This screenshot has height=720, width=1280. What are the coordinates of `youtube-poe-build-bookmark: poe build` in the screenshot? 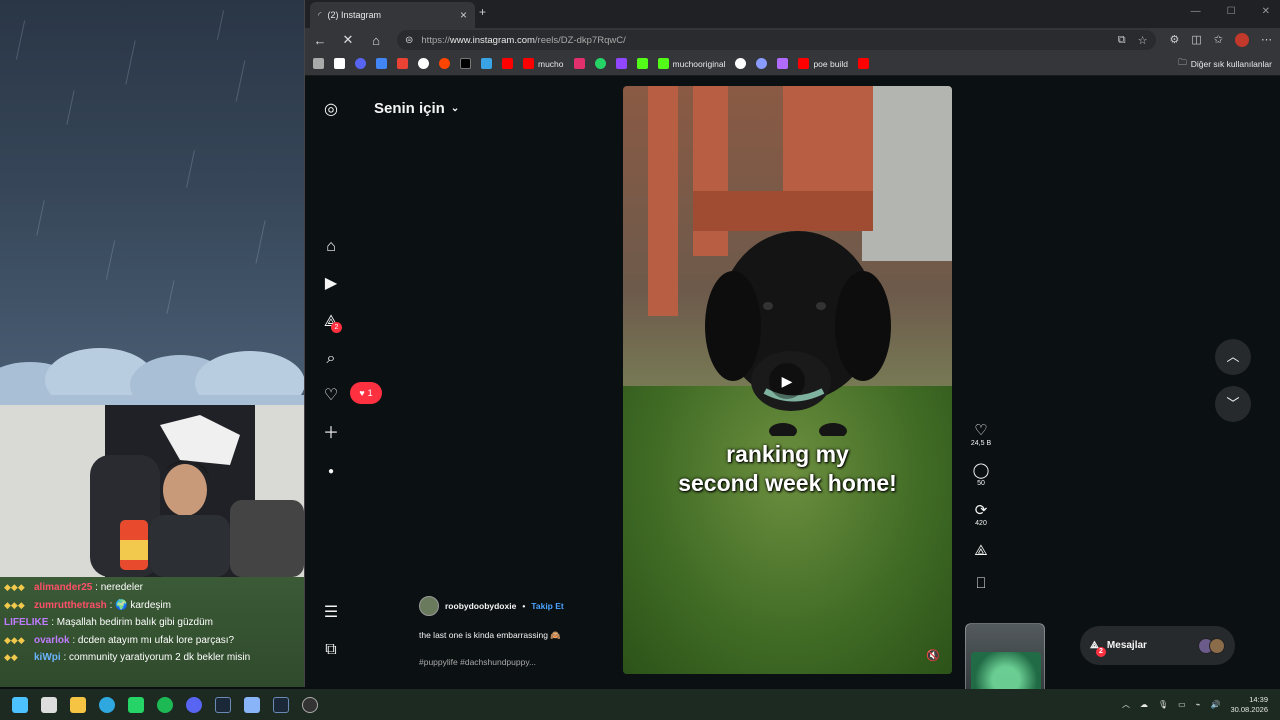 It's located at (823, 63).